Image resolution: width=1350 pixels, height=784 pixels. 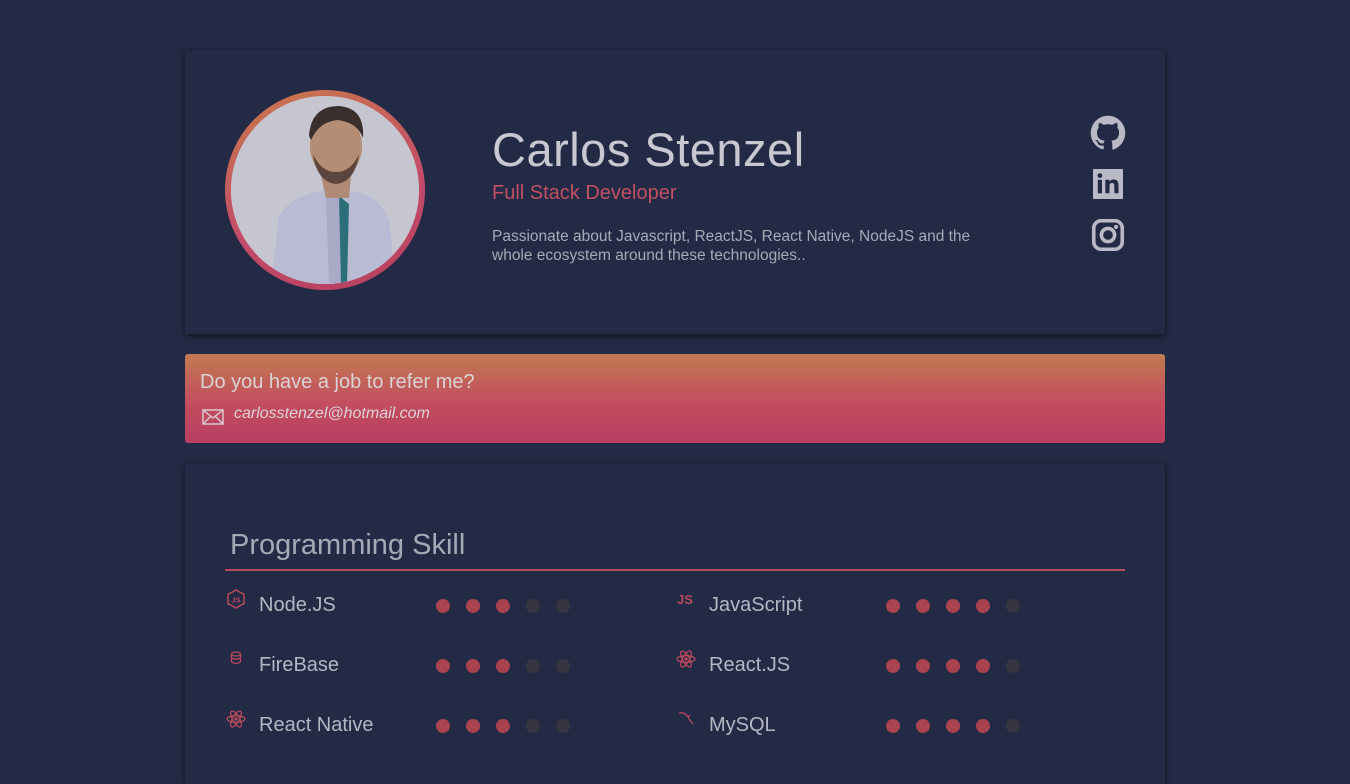 What do you see at coordinates (885, 603) in the screenshot?
I see `skill-javascript: JS JavaScript` at bounding box center [885, 603].